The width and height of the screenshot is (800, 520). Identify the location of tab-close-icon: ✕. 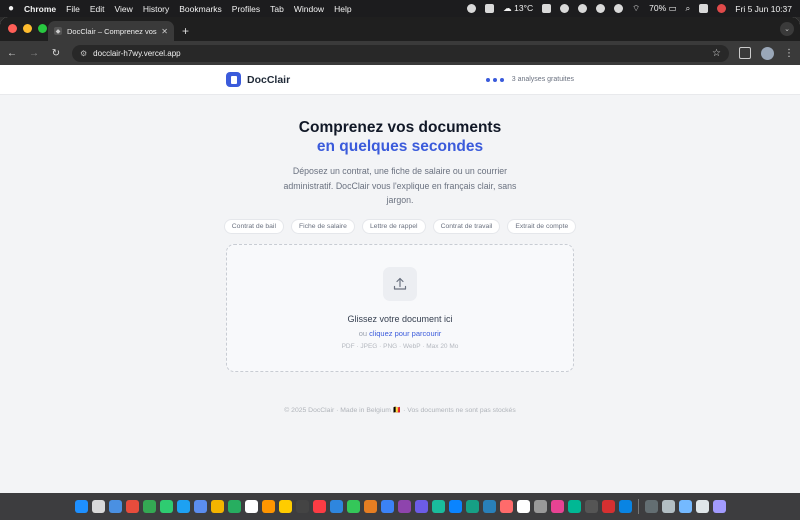
(164, 31).